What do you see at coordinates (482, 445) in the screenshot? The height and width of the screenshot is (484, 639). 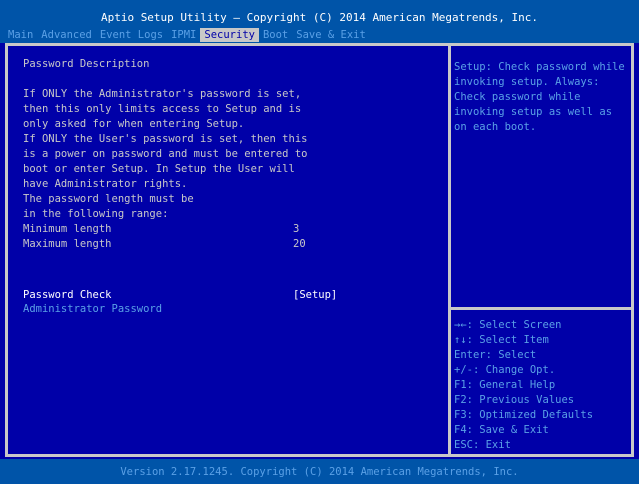 I see `key-help-esc: ESC: Exit` at bounding box center [482, 445].